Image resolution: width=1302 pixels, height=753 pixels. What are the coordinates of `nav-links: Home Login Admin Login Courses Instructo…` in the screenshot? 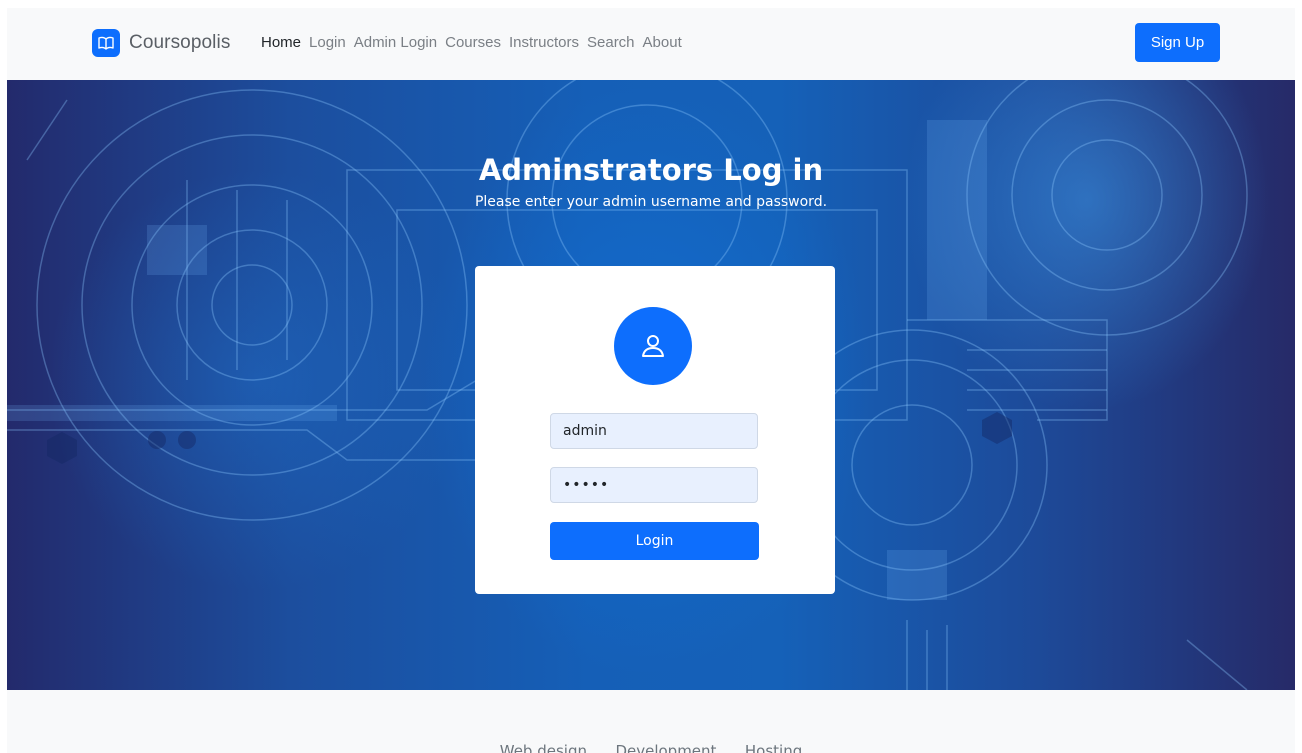 It's located at (475, 43).